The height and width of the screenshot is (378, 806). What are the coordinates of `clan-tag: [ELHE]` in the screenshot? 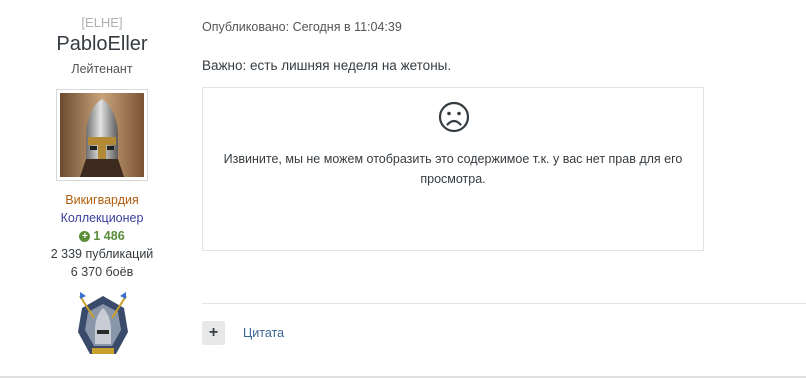 It's located at (102, 22).